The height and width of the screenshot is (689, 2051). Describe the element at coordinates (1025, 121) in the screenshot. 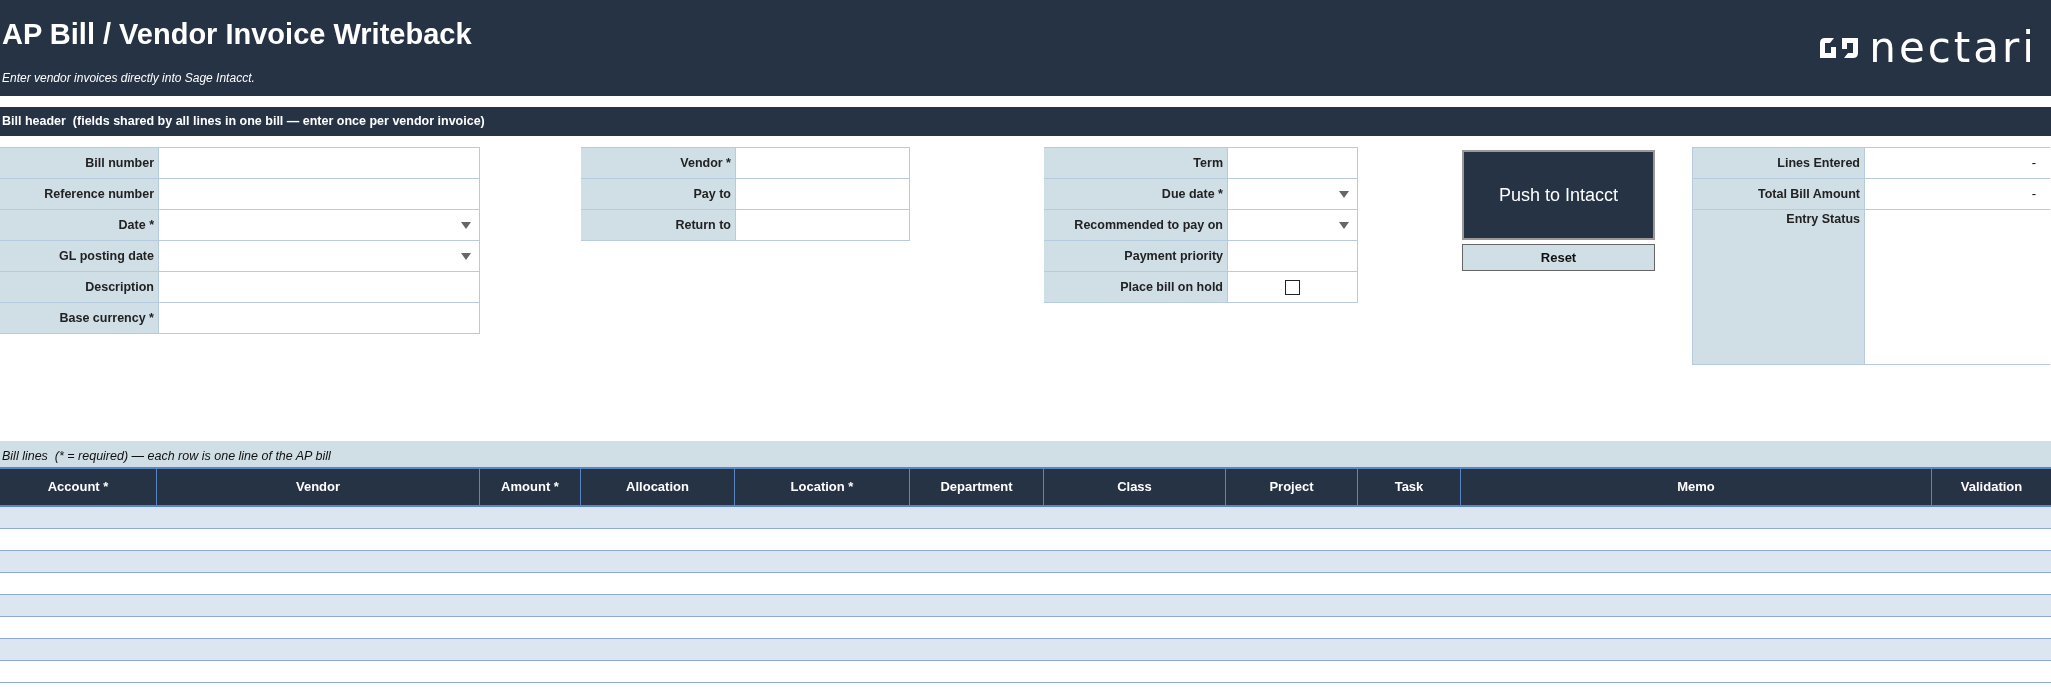

I see `section-title: Bill header (fields shared by all lines in one bill — enter once per vendor invoice)` at that location.